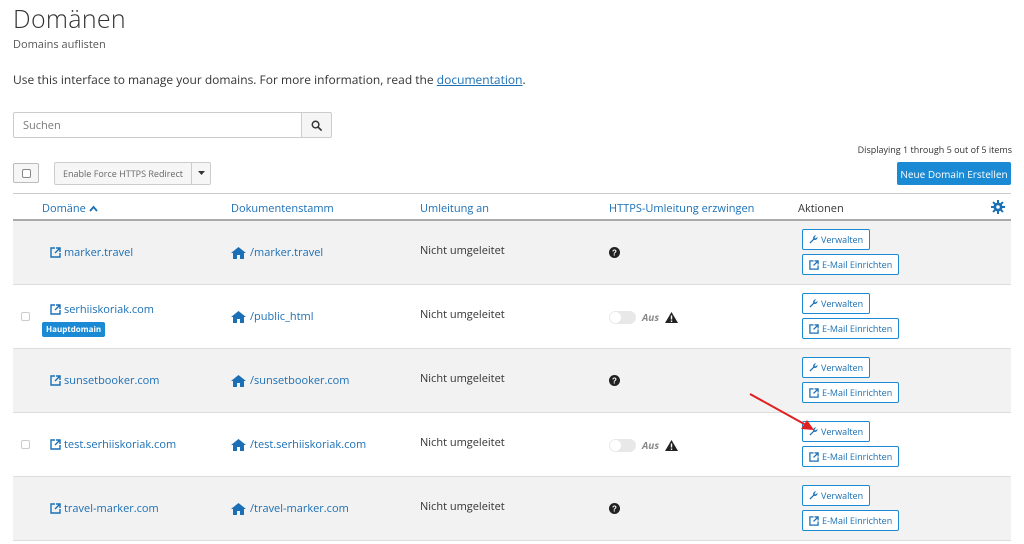 This screenshot has height=544, width=1024. I want to click on sort-domain-header: Domäne, so click(70, 208).